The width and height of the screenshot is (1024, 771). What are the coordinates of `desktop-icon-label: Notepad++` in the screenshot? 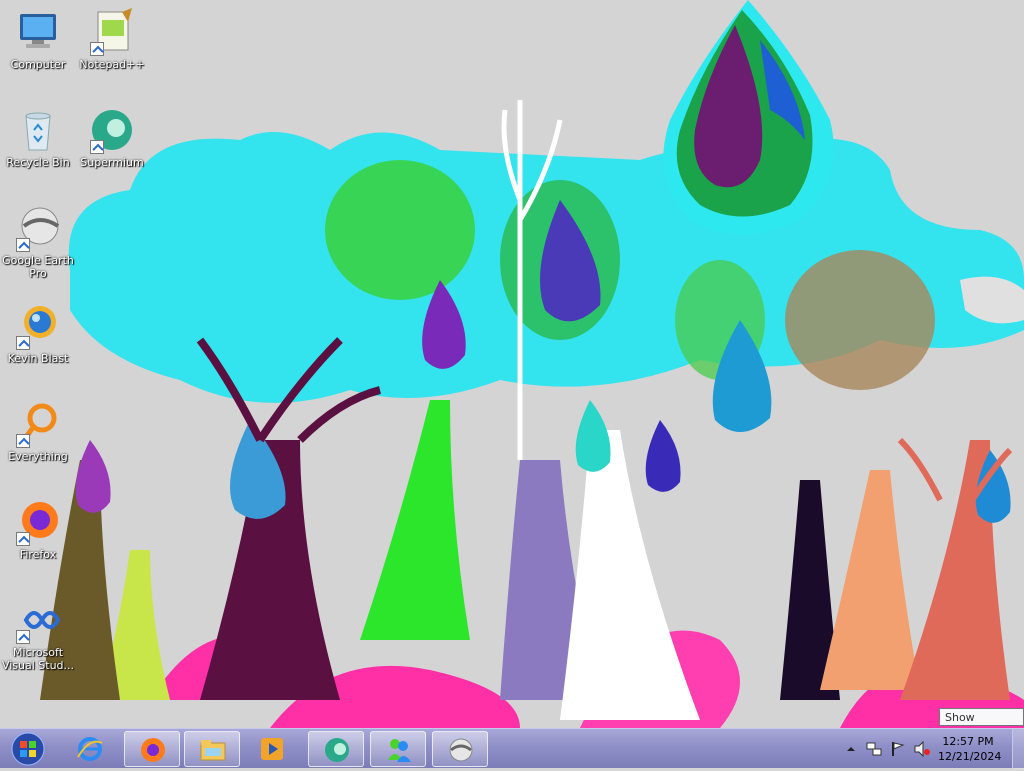 It's located at (112, 64).